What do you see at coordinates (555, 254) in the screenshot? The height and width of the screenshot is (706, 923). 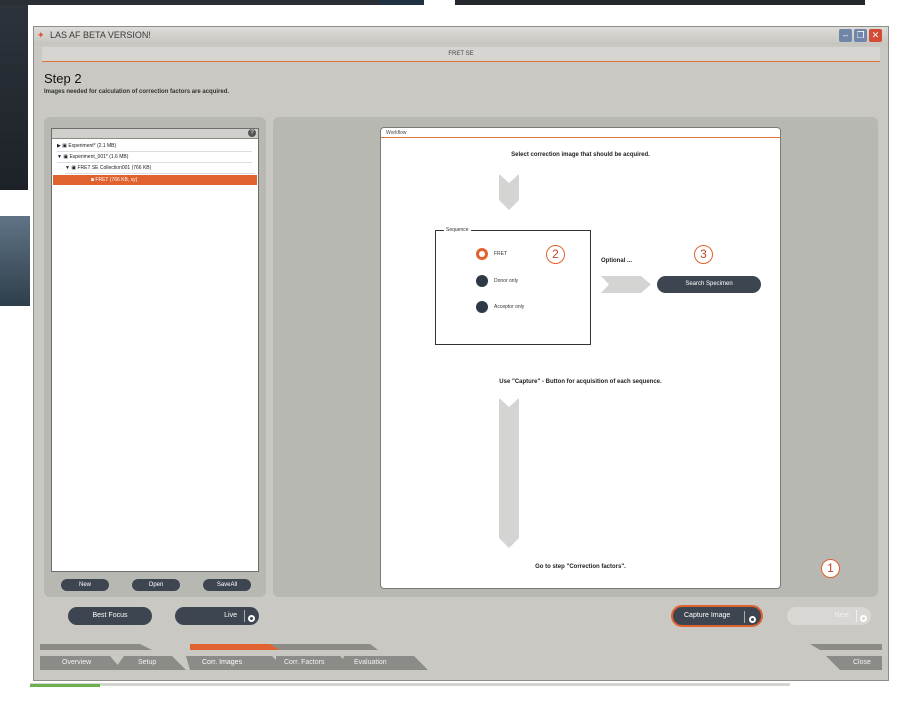 I see `callout-2: 2` at bounding box center [555, 254].